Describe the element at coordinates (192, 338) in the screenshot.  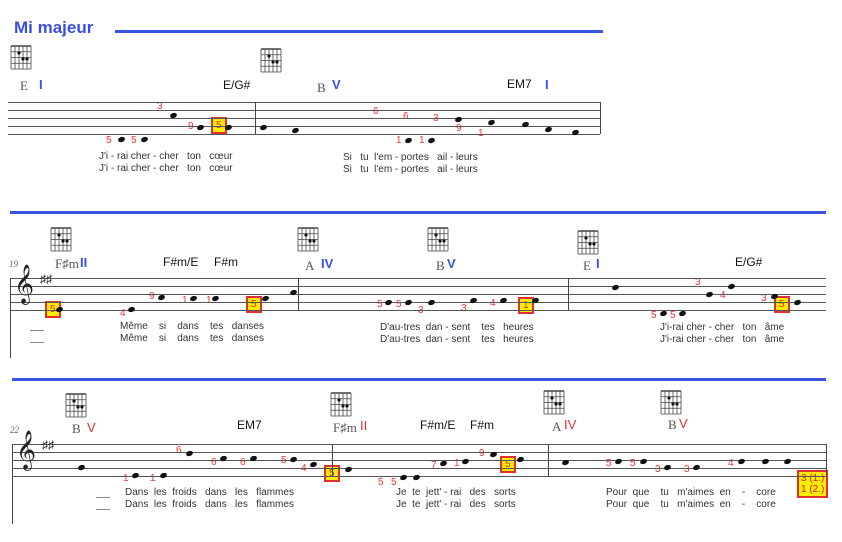
I see `lyric-verse-2: Même si dans tes danses` at that location.